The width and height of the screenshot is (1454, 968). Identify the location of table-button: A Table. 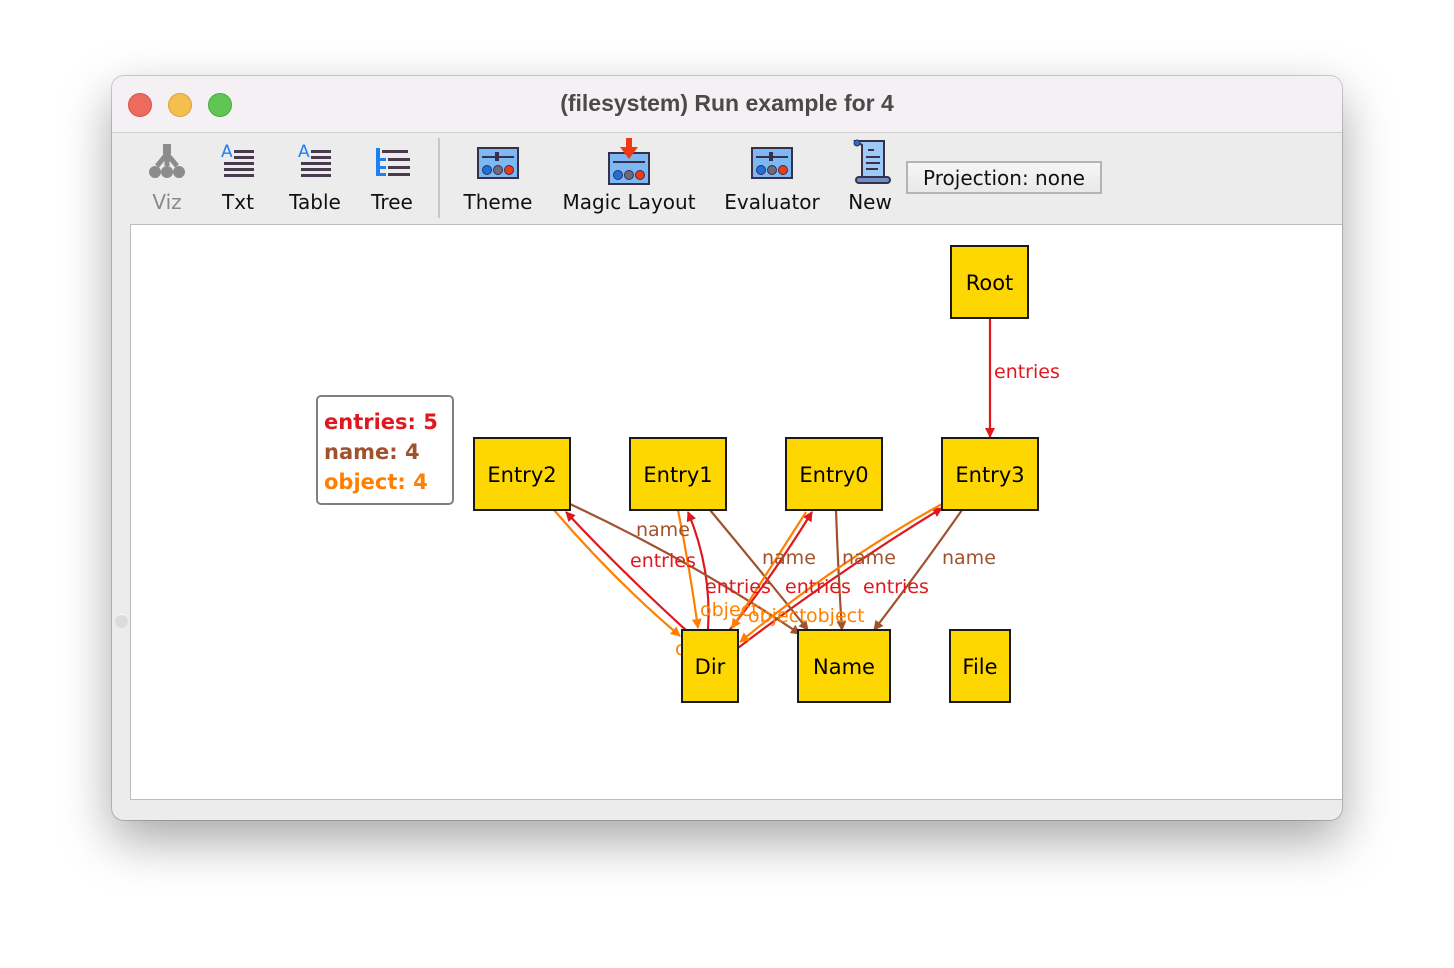
(315, 180).